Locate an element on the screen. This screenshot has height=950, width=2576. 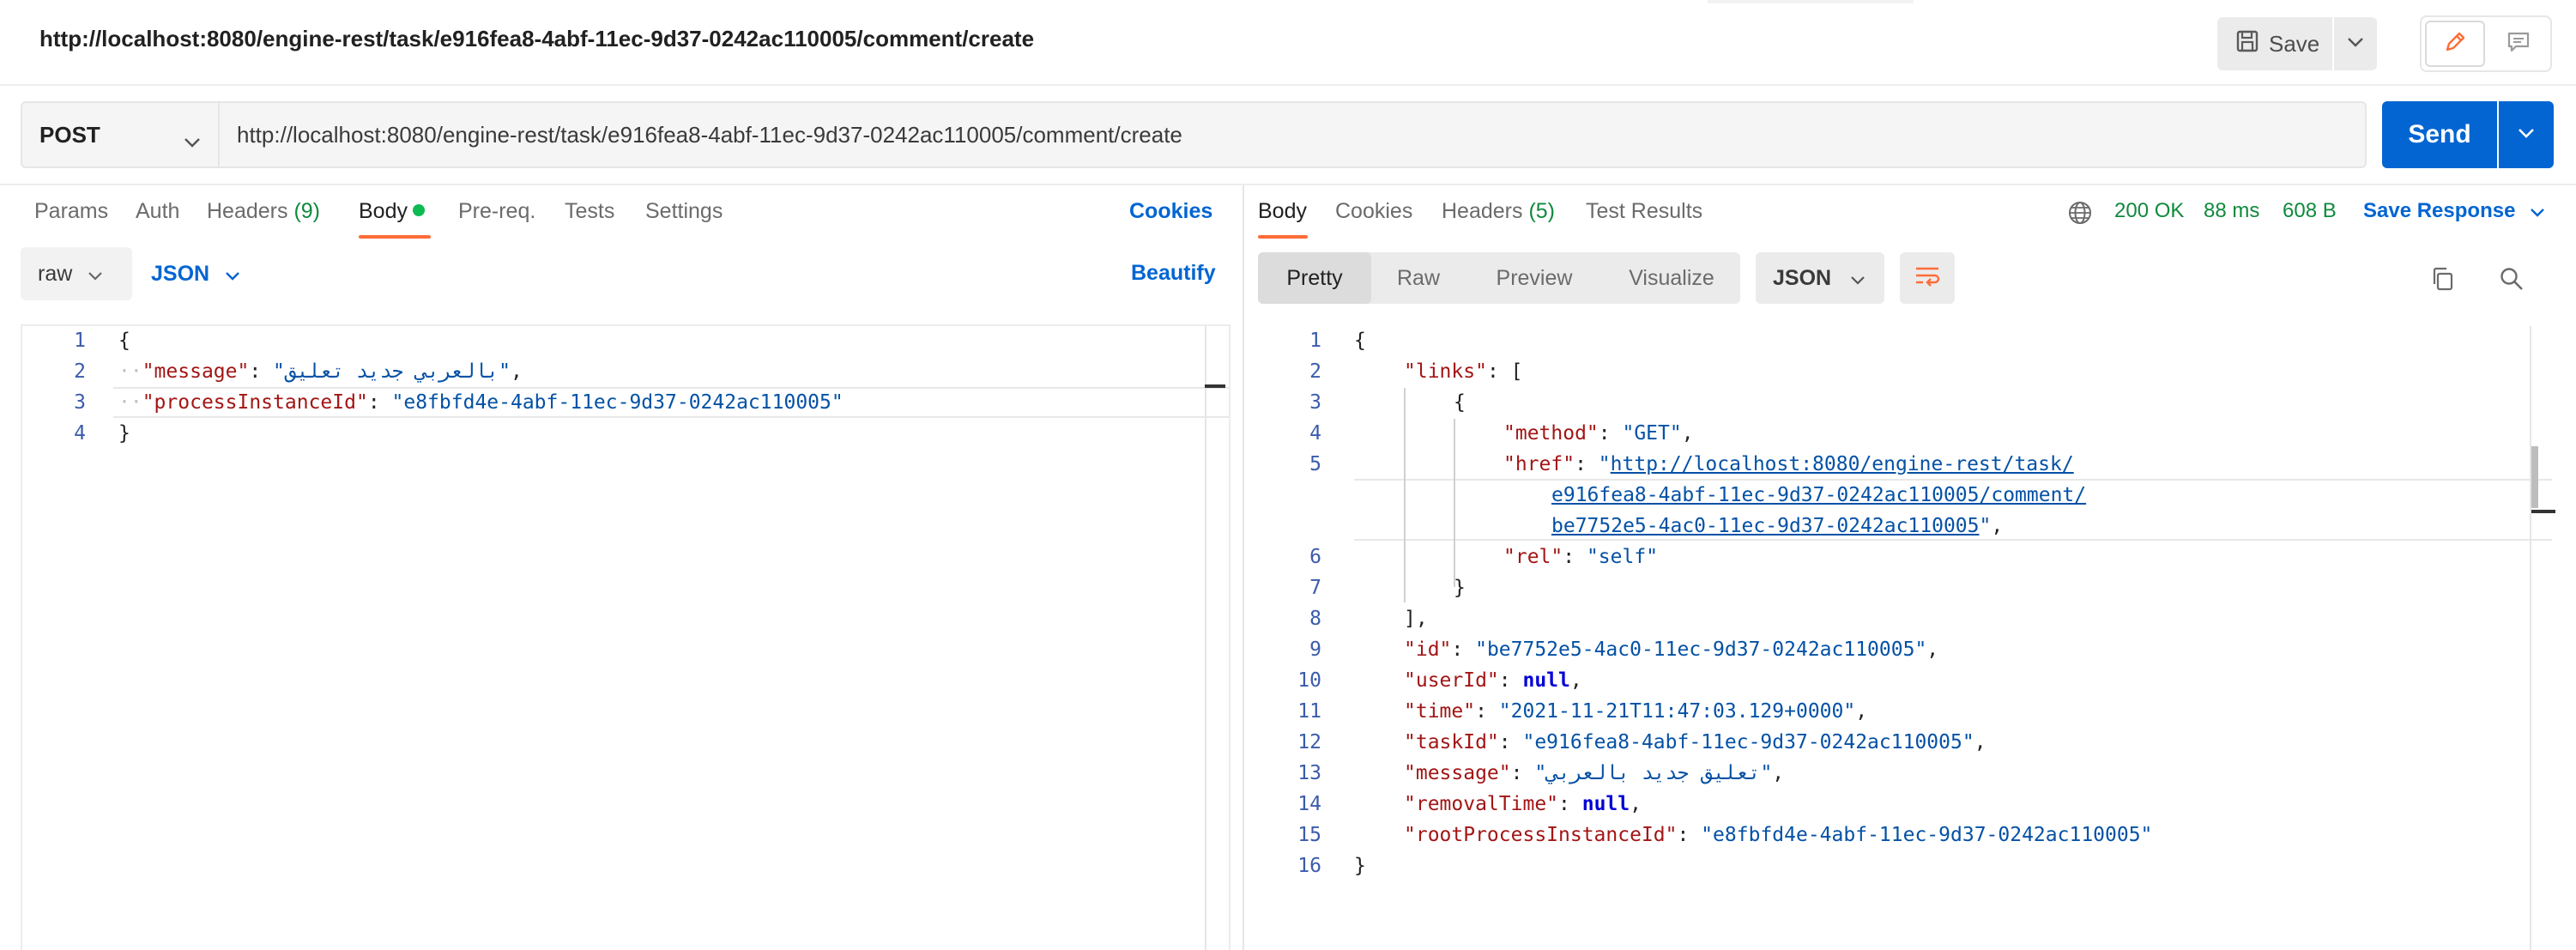
line-number: 4 is located at coordinates (1315, 433).